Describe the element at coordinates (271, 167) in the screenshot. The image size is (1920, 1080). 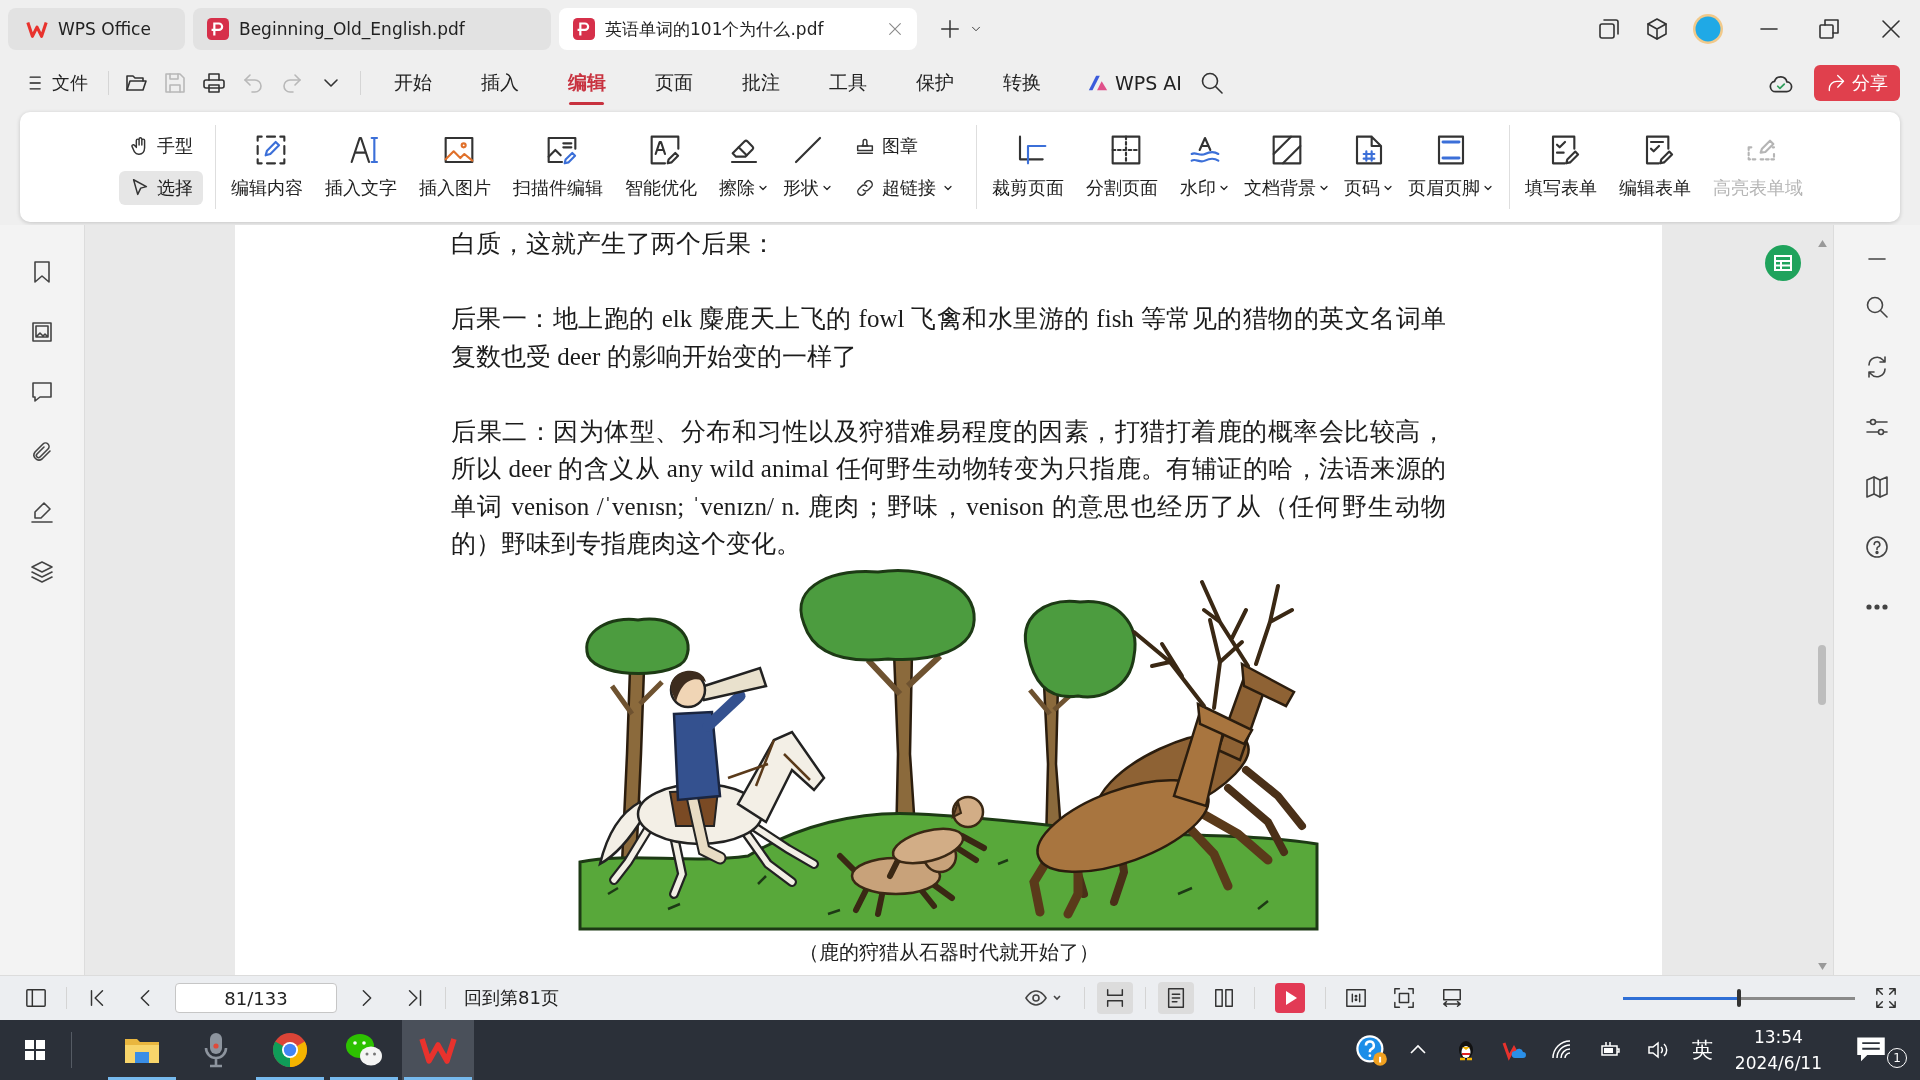
I see `toolbar-button: 编辑内容` at that location.